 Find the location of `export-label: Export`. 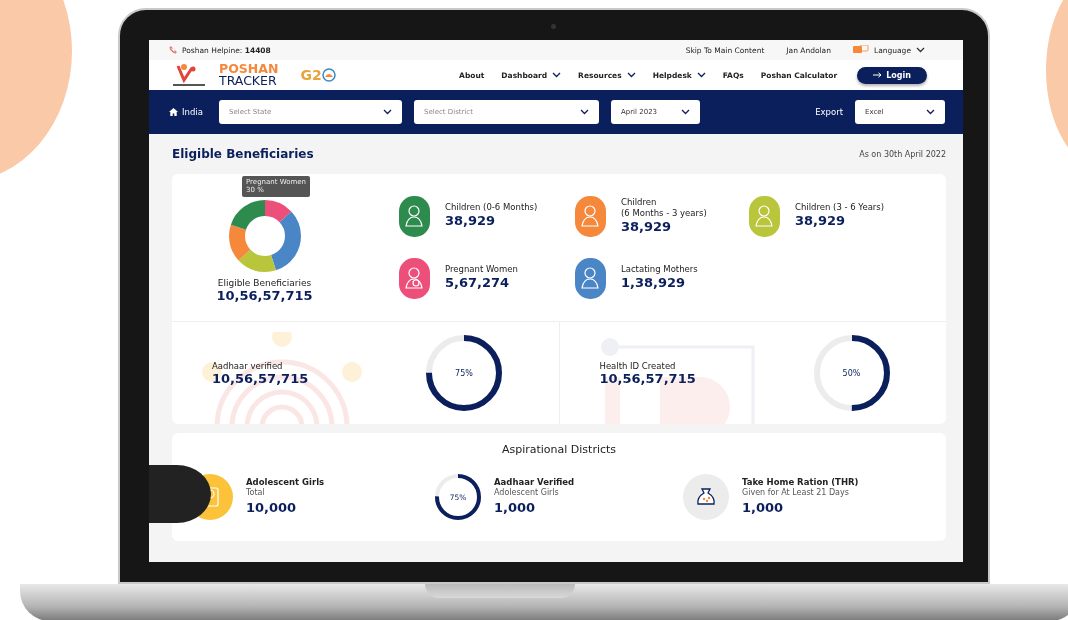

export-label: Export is located at coordinates (829, 112).